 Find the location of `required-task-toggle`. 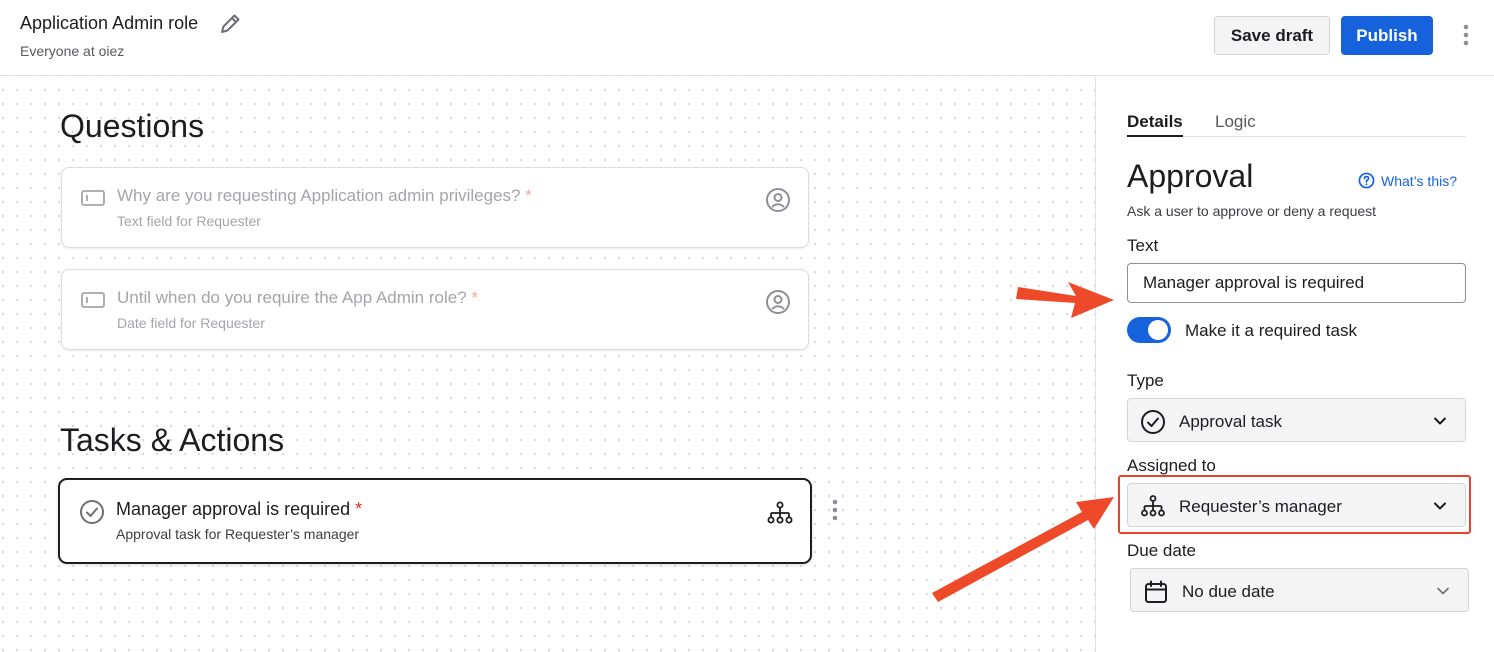

required-task-toggle is located at coordinates (1149, 330).